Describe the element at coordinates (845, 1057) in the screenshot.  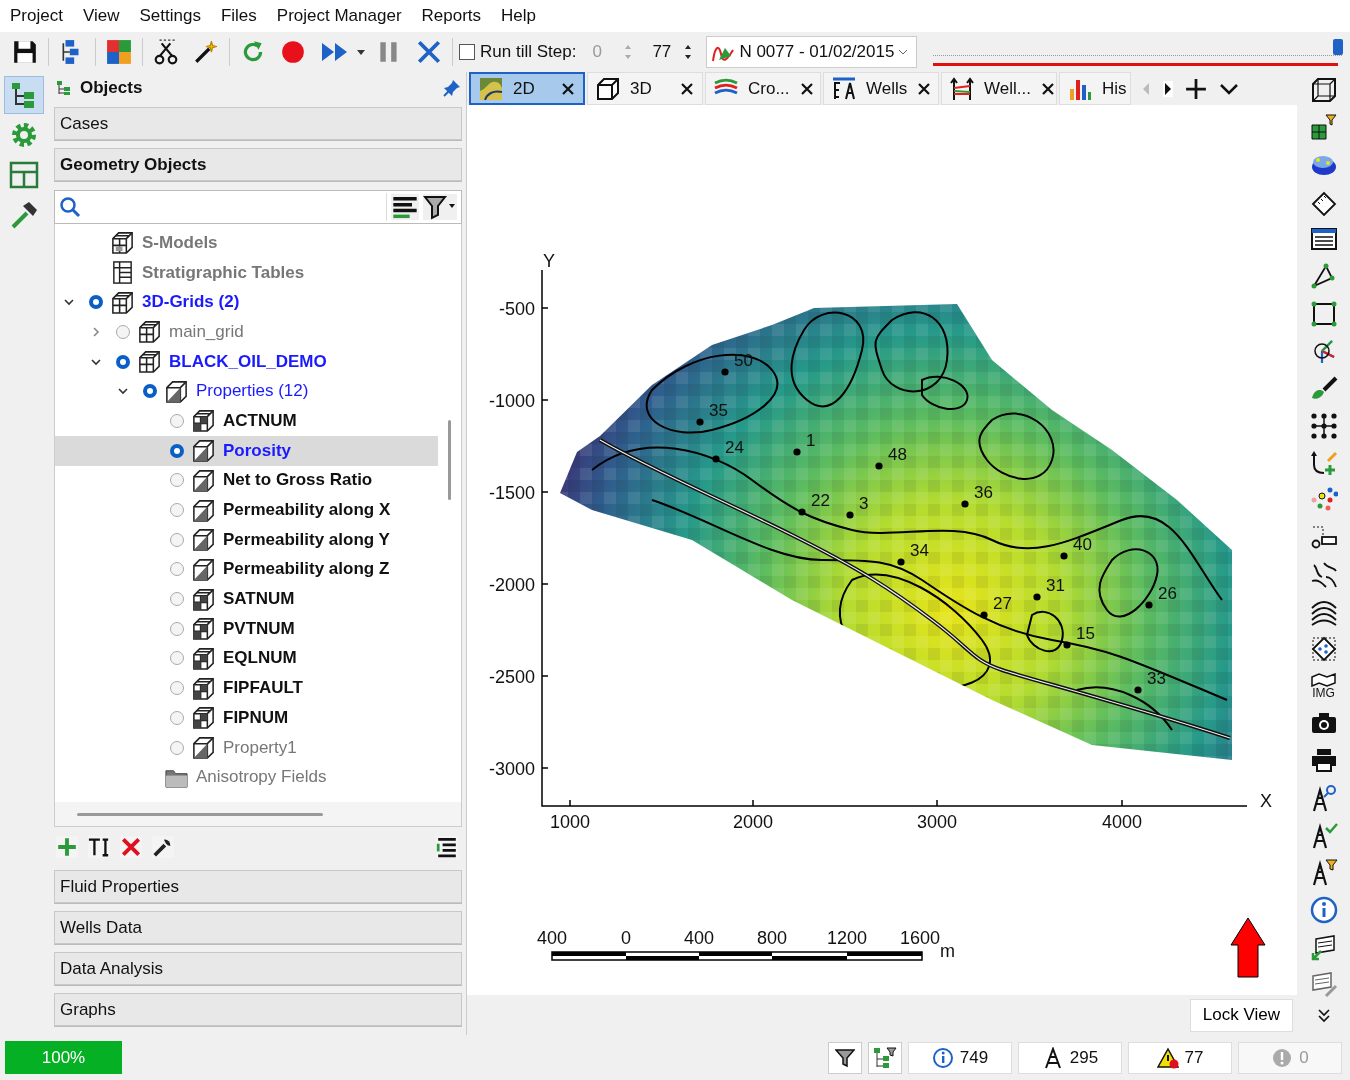
I see `filter-button` at that location.